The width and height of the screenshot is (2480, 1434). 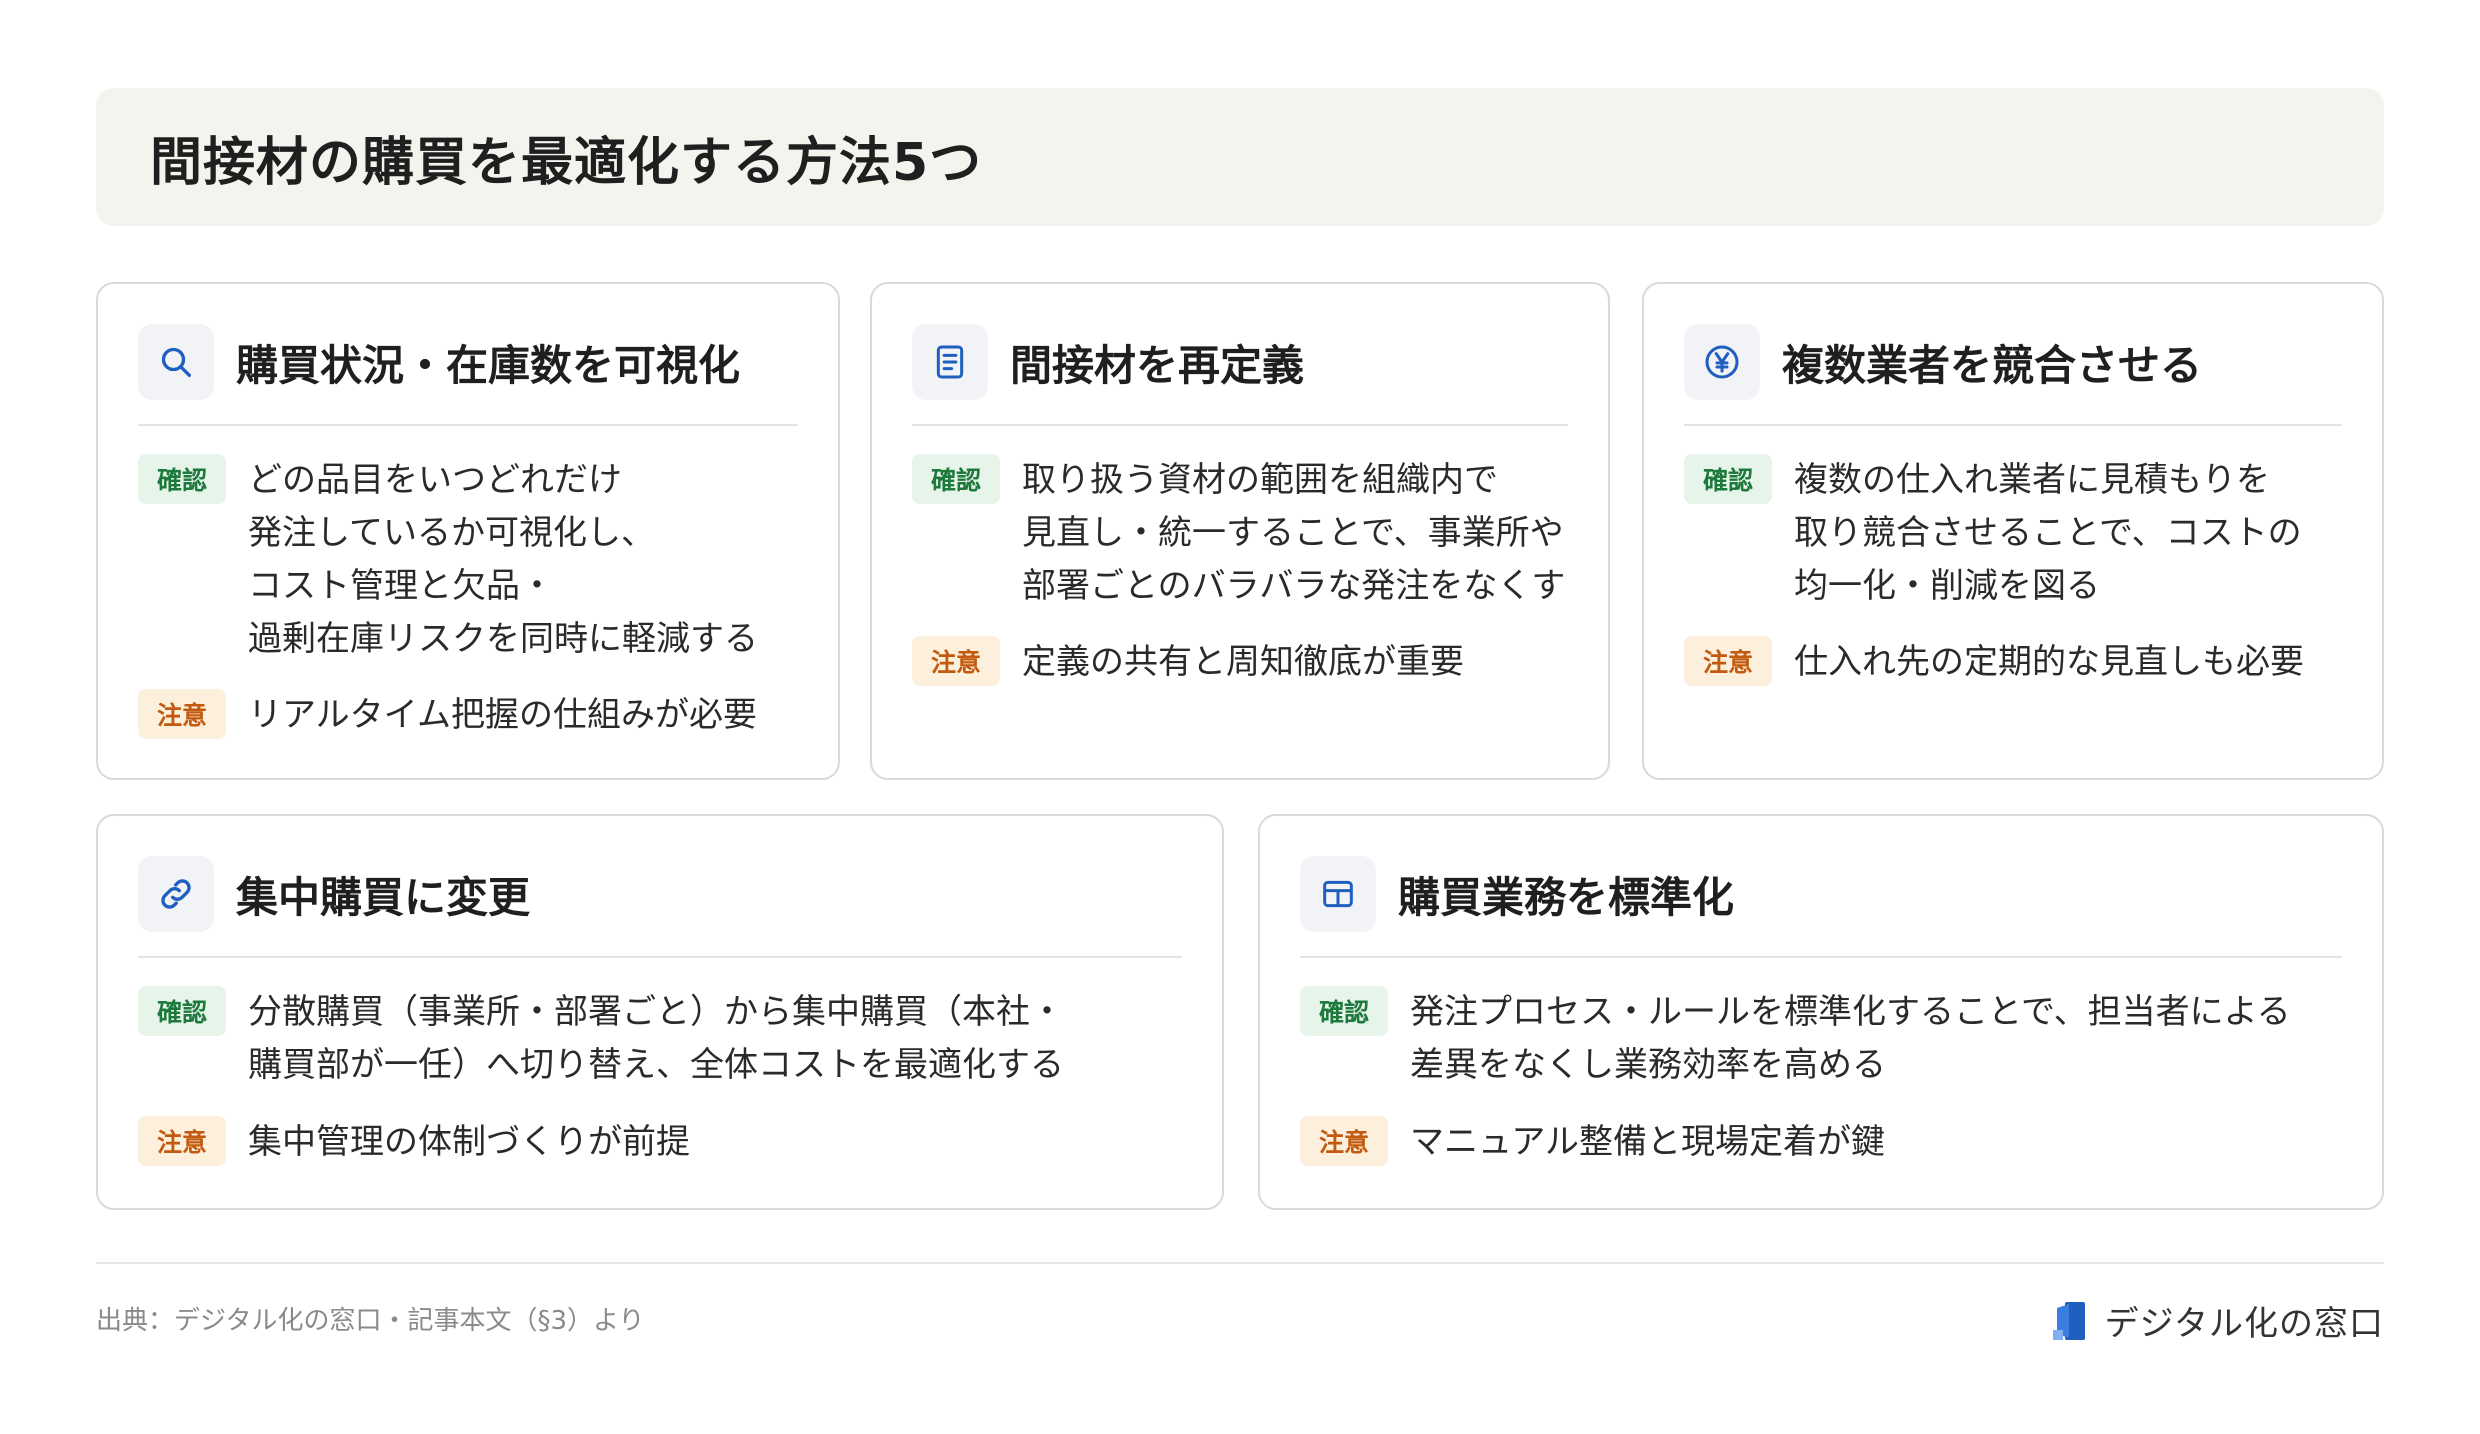 I want to click on card-title: 購買状況・在庫数を可視化, so click(x=488, y=365).